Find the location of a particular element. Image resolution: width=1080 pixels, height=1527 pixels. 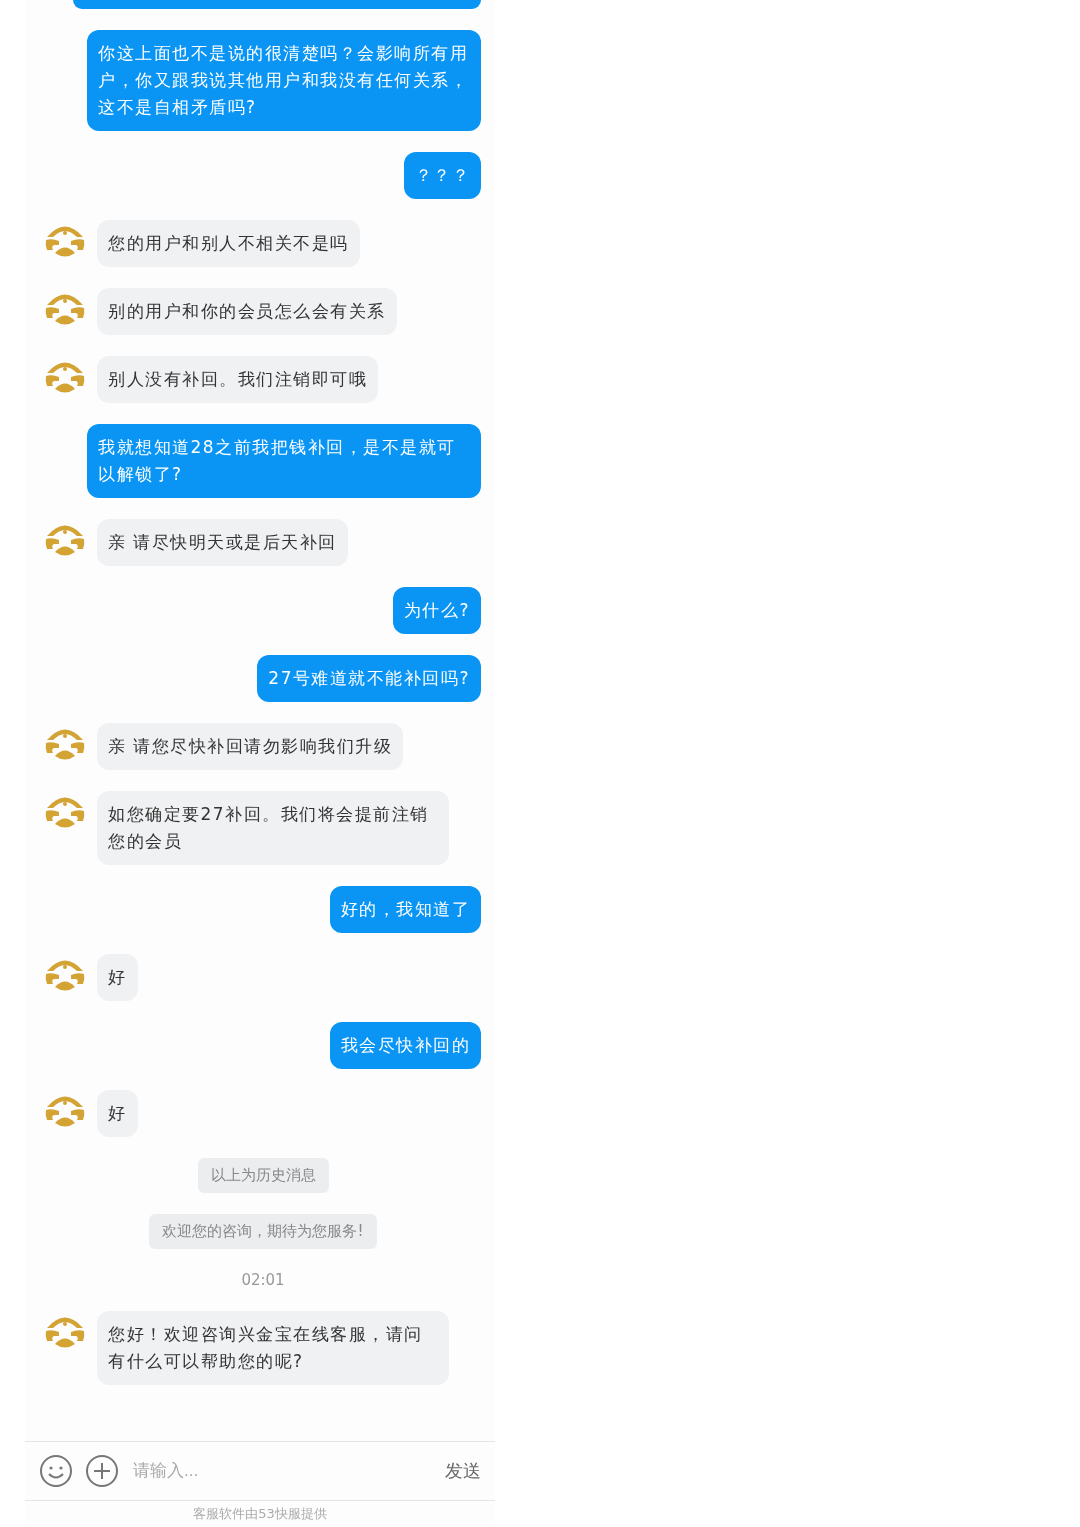

system-notice: 欢迎您的咨询，期待为您服务! is located at coordinates (263, 1231).